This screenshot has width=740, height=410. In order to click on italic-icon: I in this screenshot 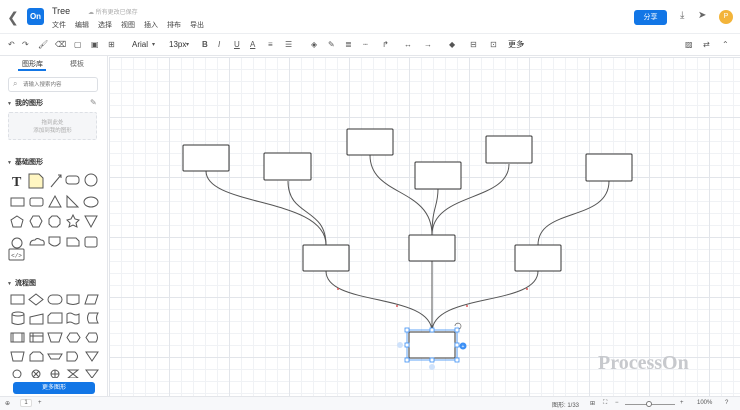, I will do `click(219, 45)`.